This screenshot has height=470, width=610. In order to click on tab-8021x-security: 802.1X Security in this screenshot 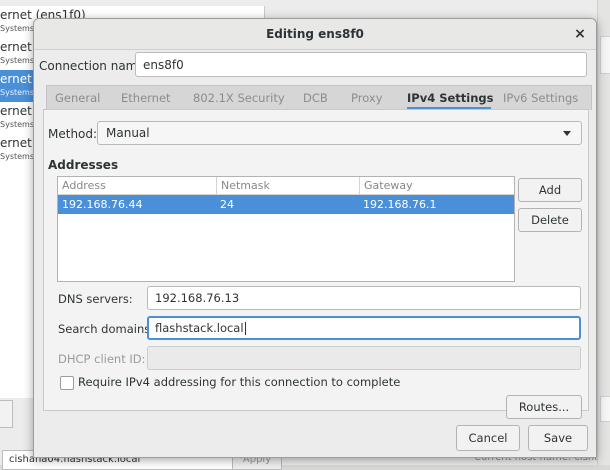, I will do `click(239, 98)`.